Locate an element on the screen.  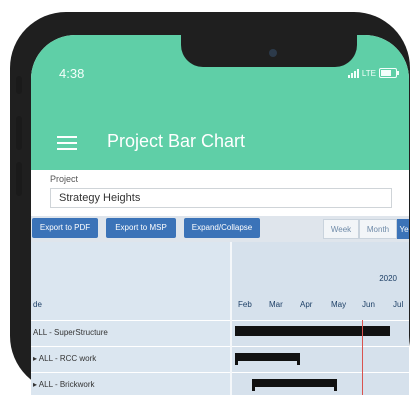
status-indicators: LTE is located at coordinates (373, 73).